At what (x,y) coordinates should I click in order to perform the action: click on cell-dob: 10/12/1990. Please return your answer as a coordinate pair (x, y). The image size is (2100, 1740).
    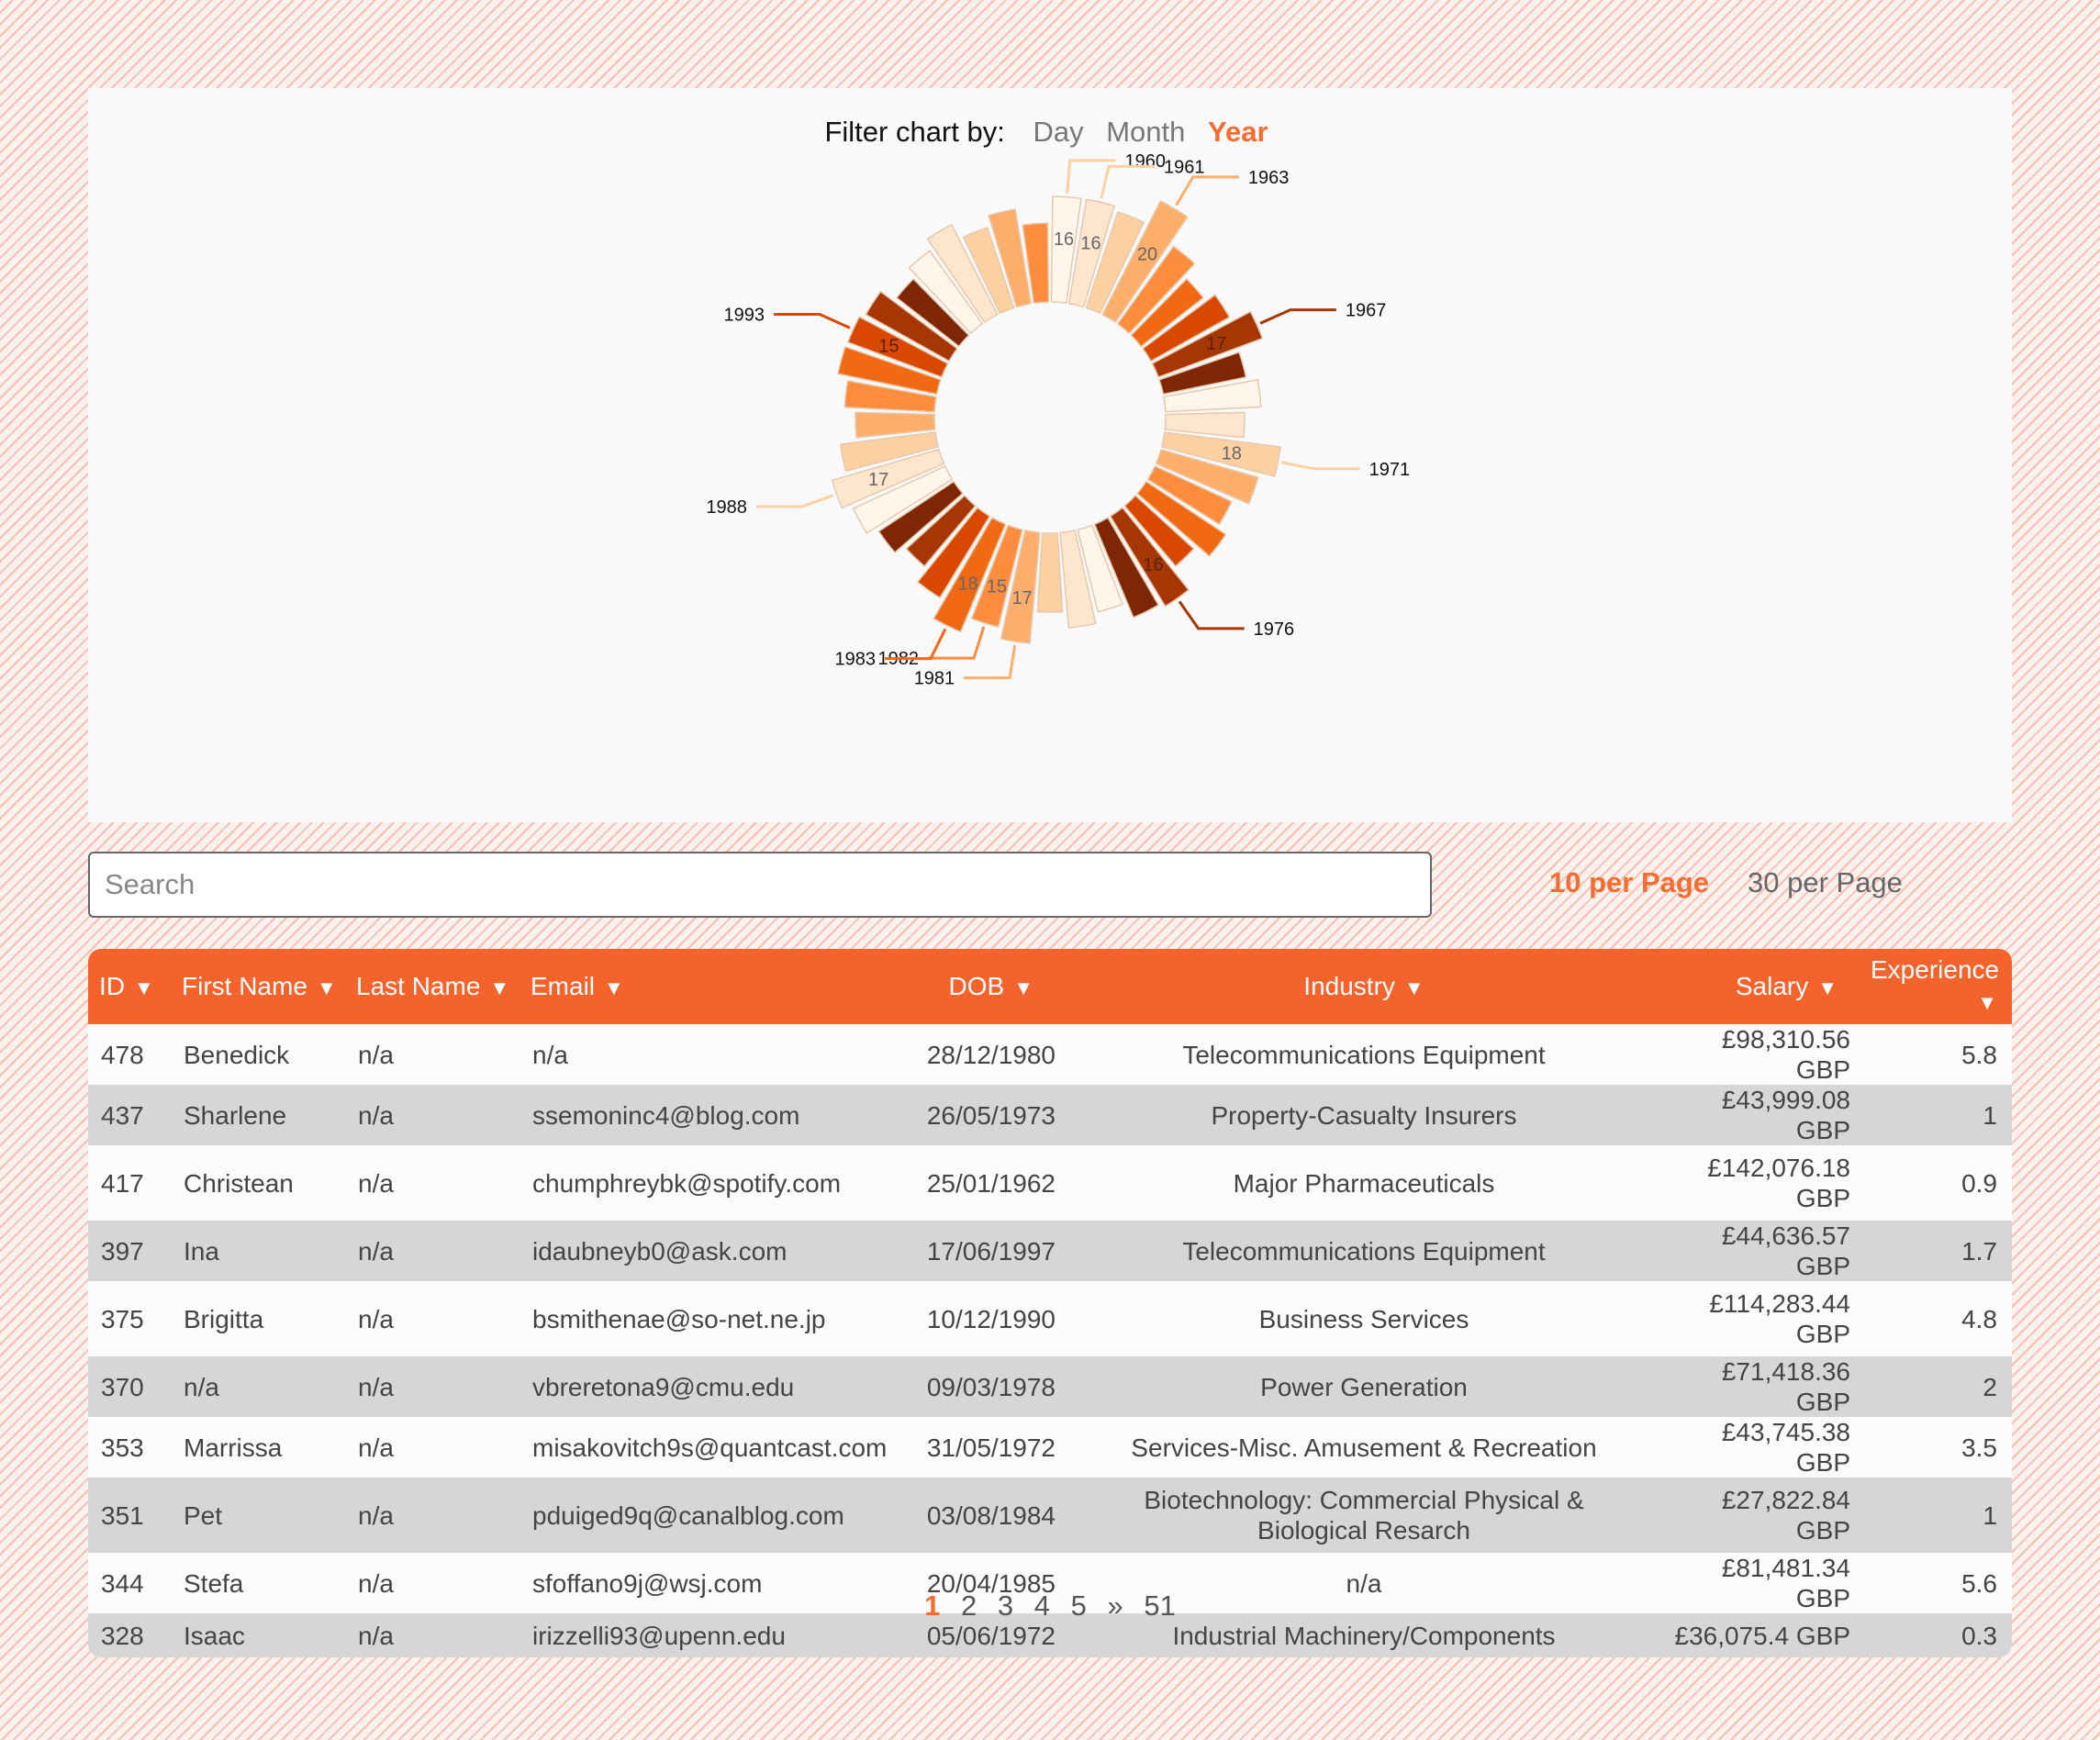
    Looking at the image, I should click on (991, 1318).